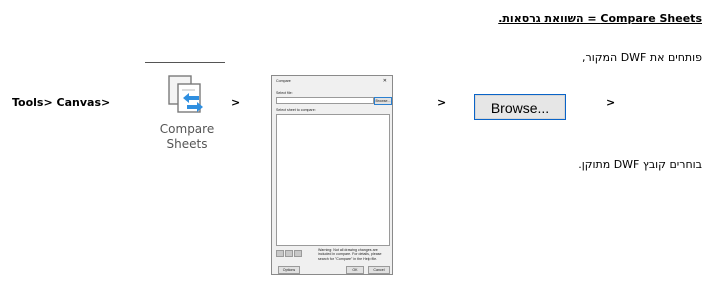 The height and width of the screenshot is (282, 720). I want to click on arrow-1: >, so click(236, 102).